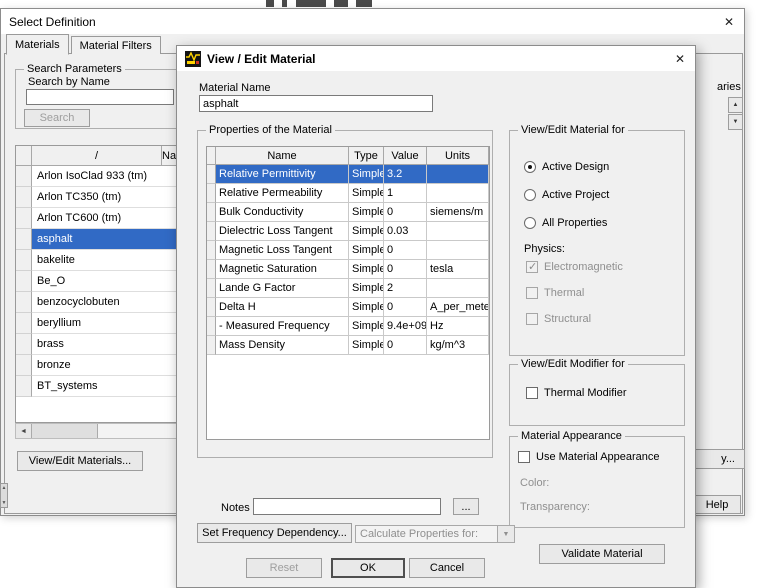  I want to click on help-button: Help, so click(717, 504).